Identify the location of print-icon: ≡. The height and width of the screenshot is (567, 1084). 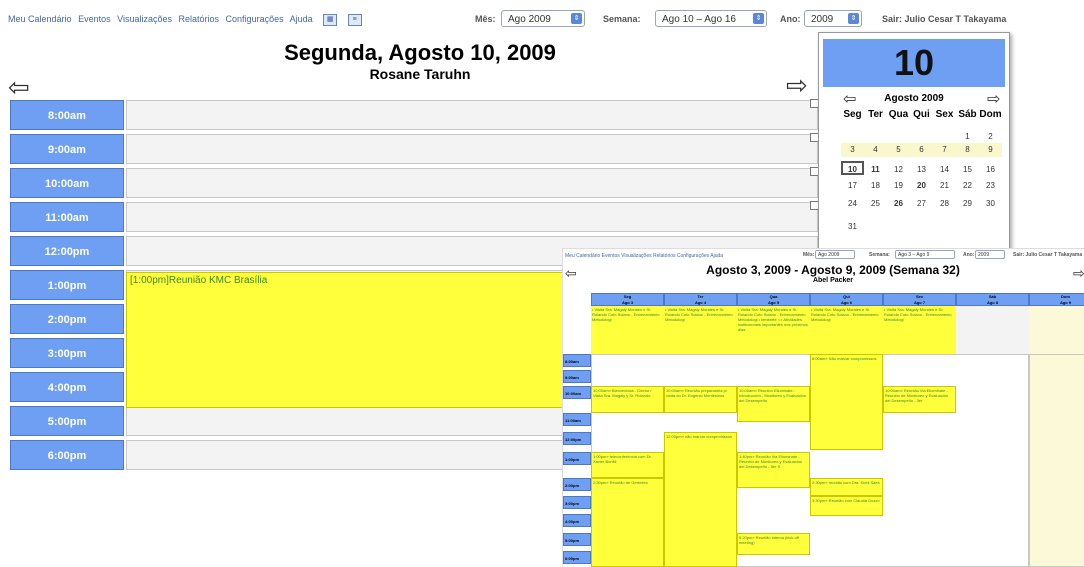
(354, 20).